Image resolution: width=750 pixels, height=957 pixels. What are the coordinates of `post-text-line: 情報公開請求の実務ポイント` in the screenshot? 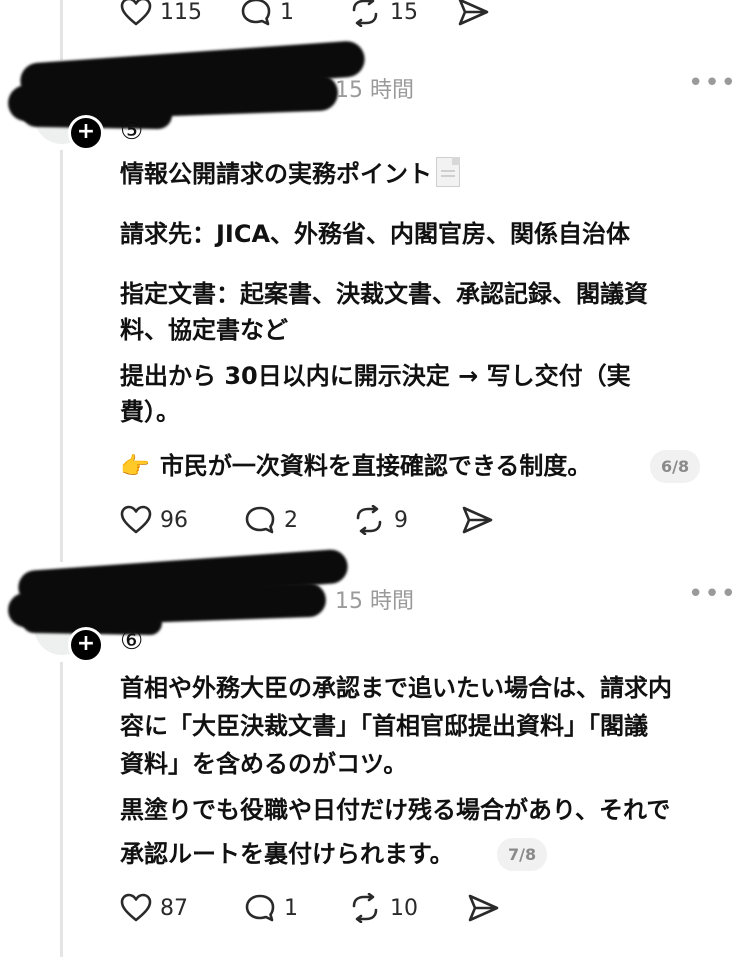 It's located at (290, 174).